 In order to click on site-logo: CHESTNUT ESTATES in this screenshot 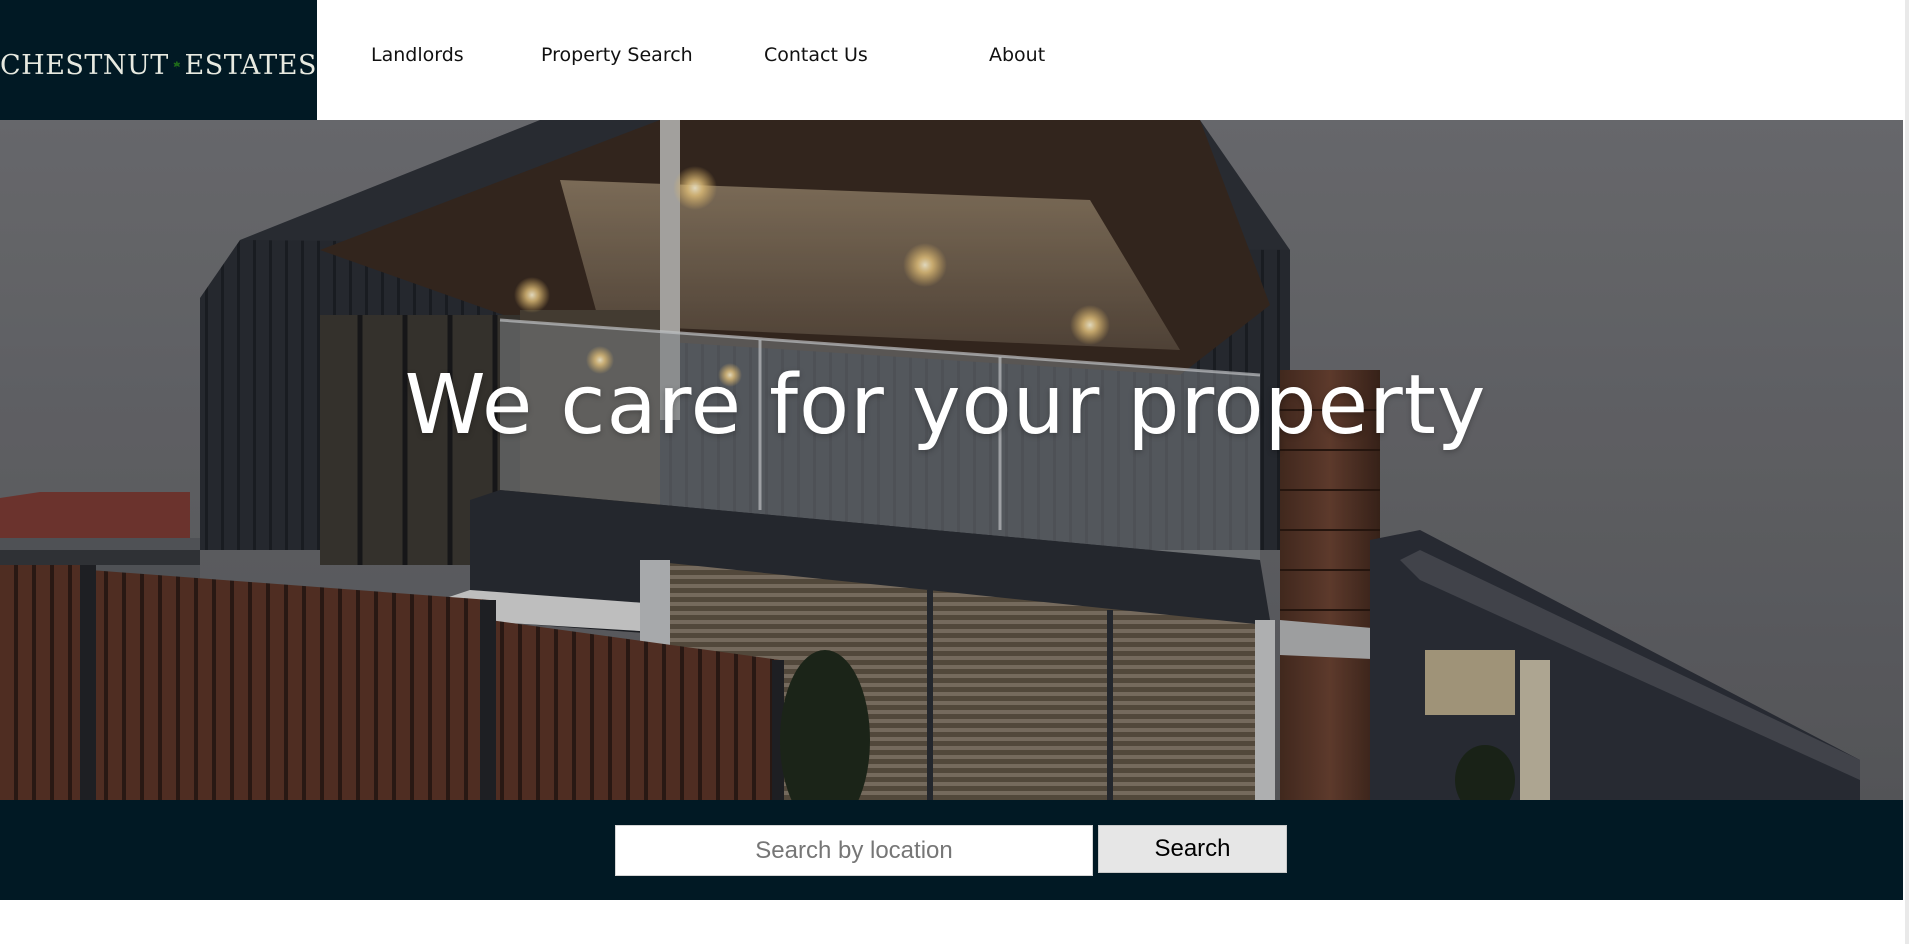, I will do `click(158, 60)`.